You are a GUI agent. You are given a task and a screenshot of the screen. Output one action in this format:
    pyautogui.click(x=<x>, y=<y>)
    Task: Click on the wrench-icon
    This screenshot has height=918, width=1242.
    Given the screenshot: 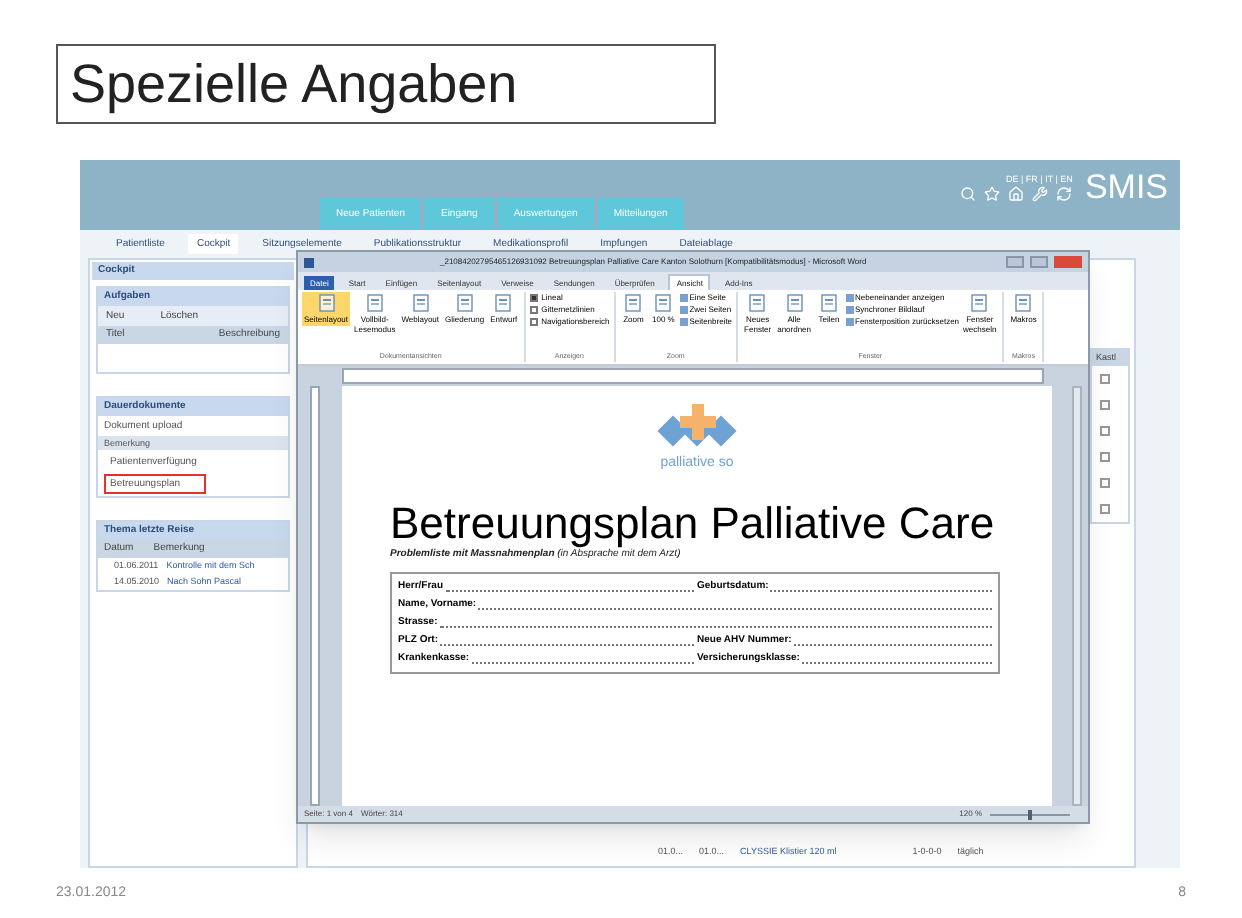 What is the action you would take?
    pyautogui.click(x=1040, y=194)
    